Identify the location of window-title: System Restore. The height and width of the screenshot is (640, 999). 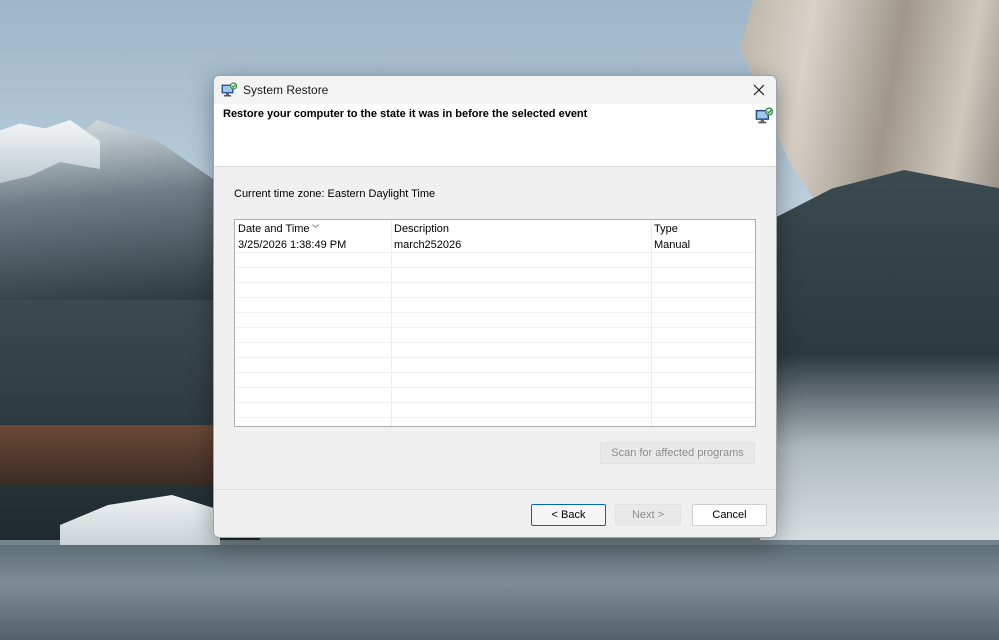
(286, 90).